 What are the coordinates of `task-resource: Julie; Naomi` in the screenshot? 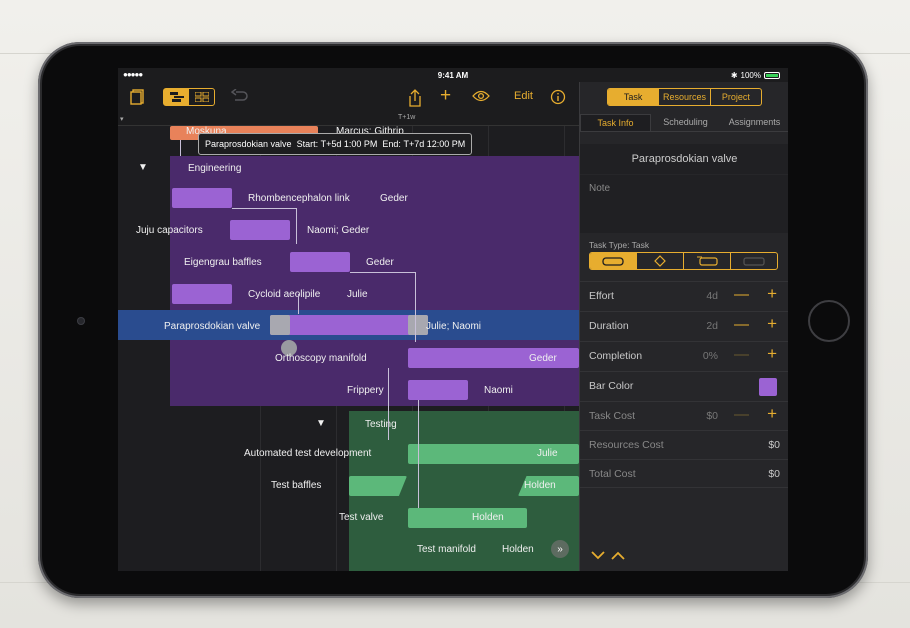 It's located at (454, 326).